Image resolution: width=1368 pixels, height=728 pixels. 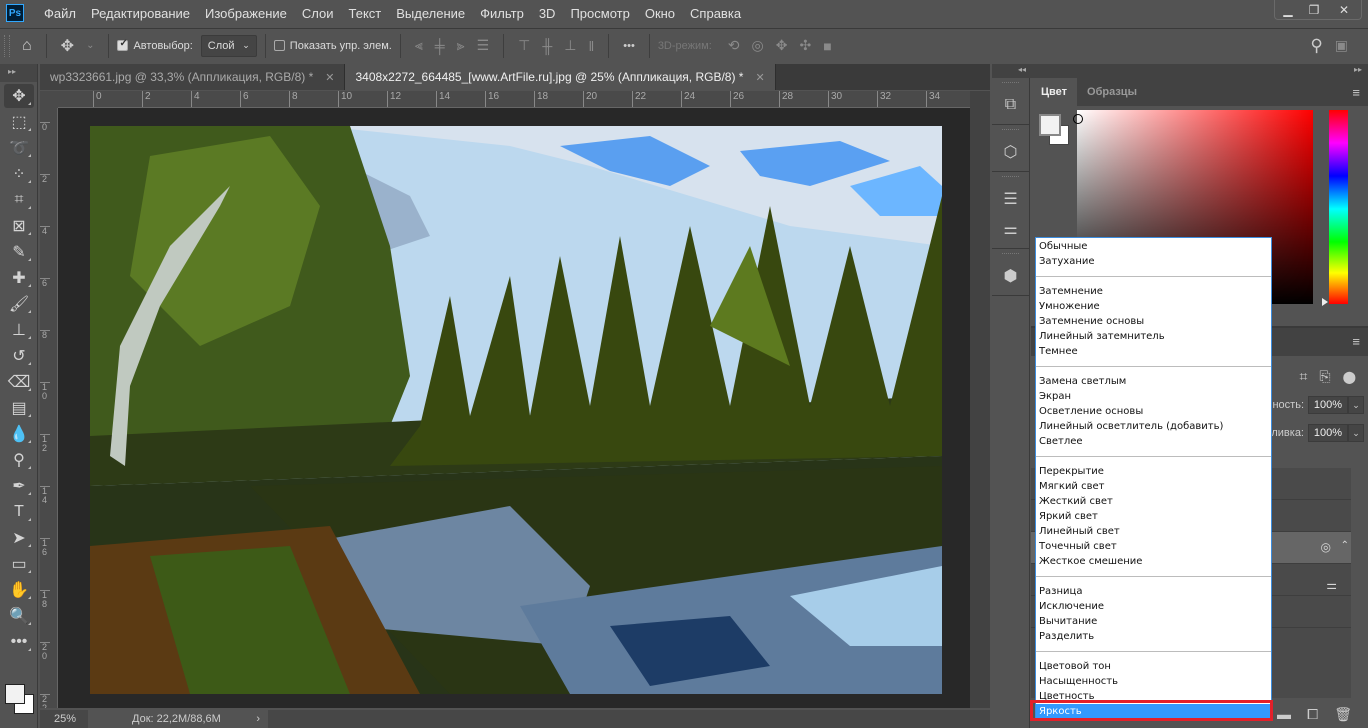 I want to click on collapse-left-icon: ◂◂, so click(x=1022, y=69).